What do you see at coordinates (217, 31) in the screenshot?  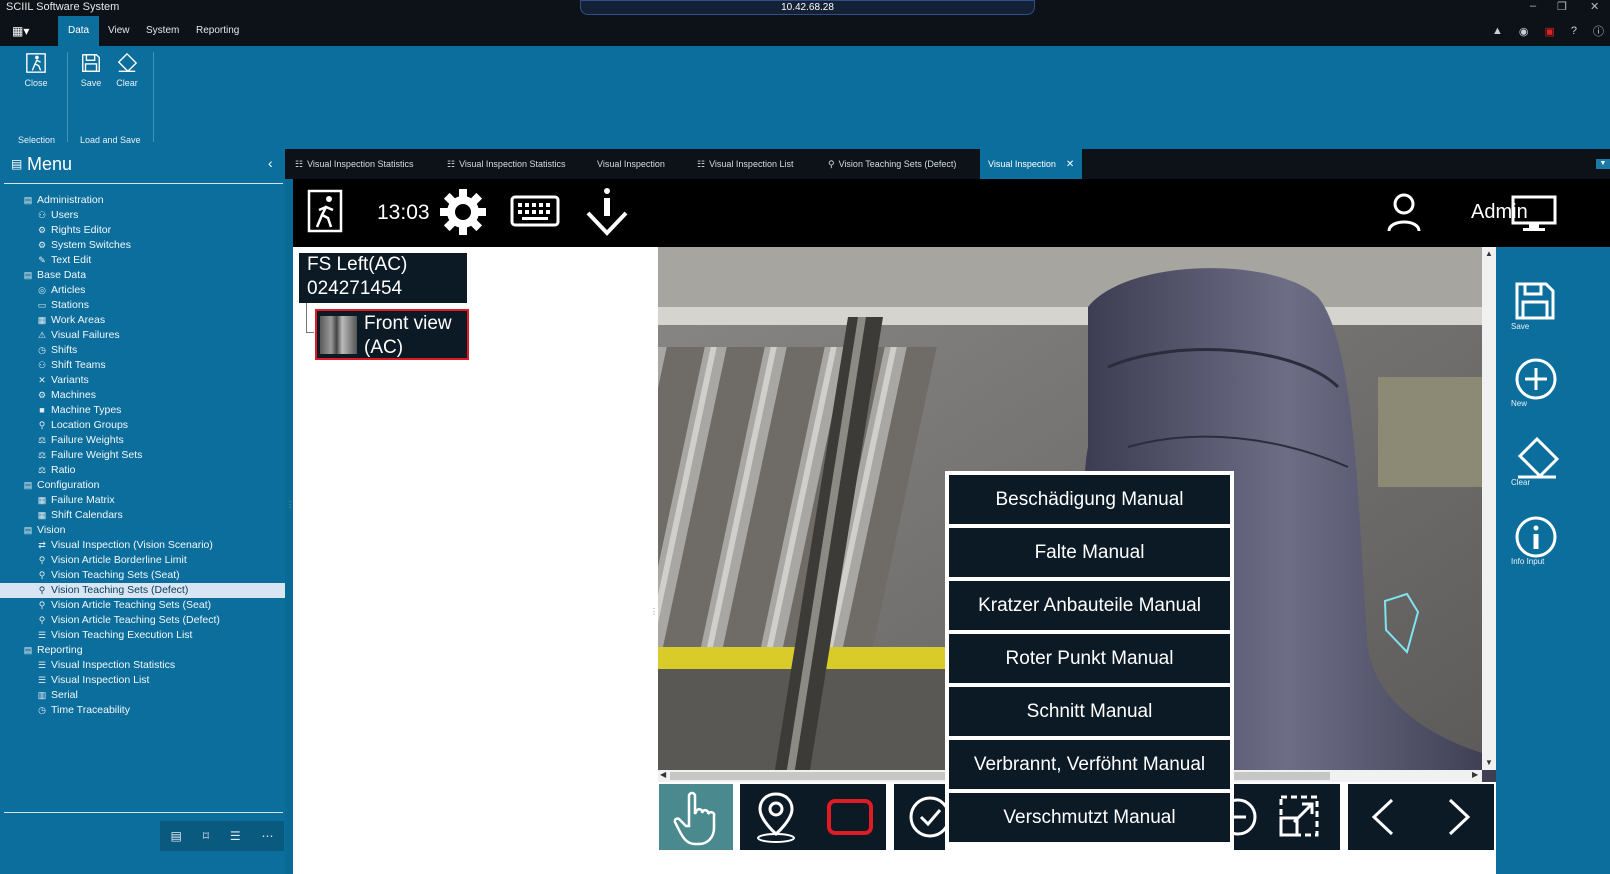 I see `menu-tab-reporting: Reporting` at bounding box center [217, 31].